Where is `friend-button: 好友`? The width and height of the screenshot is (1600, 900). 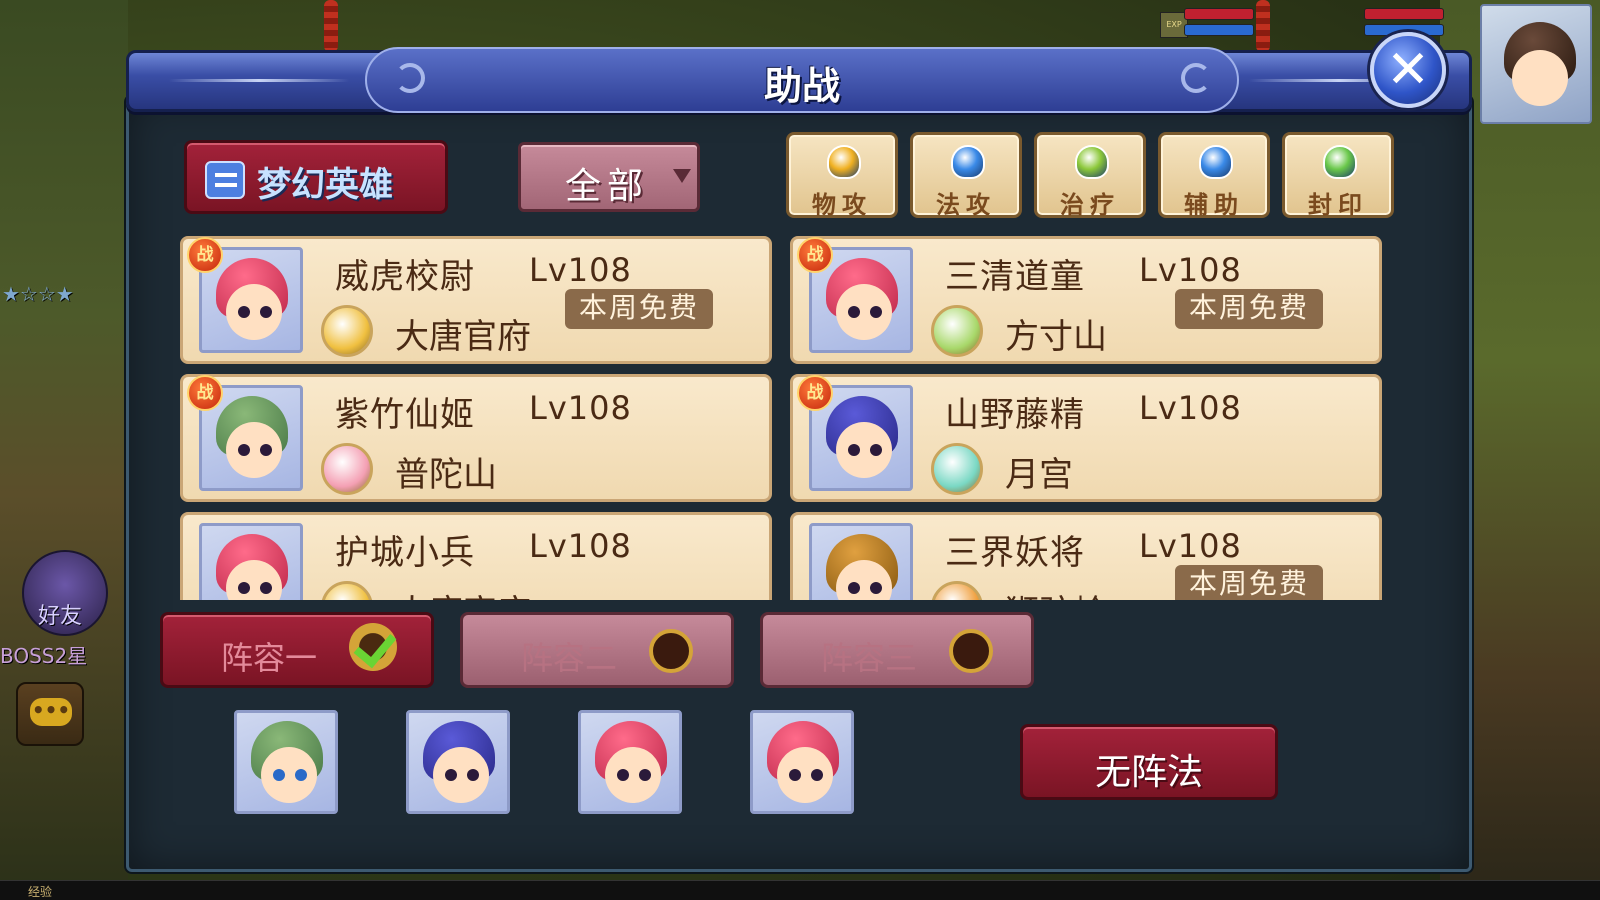 friend-button: 好友 is located at coordinates (65, 593).